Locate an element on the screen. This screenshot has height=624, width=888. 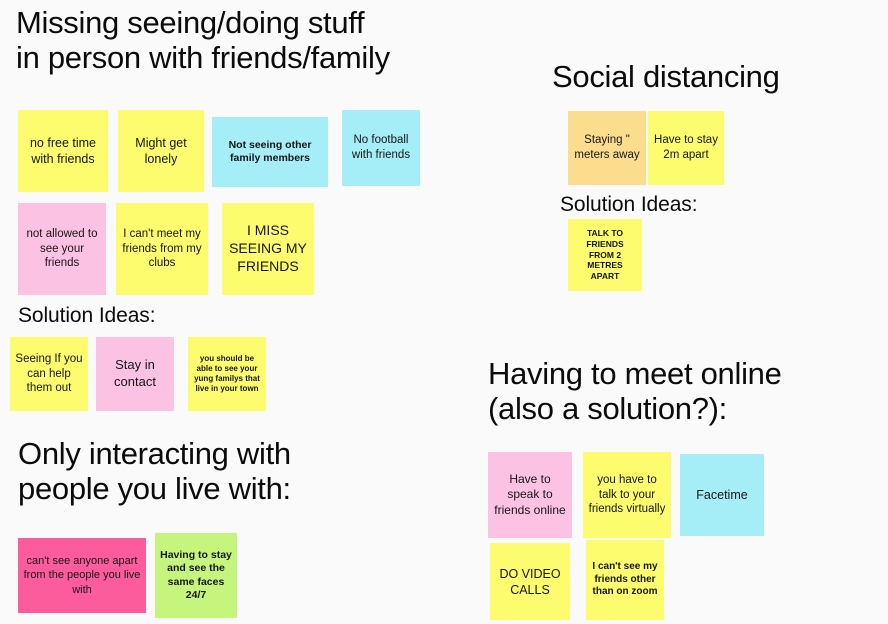
sticky-note-text: No football with friends is located at coordinates (381, 147).